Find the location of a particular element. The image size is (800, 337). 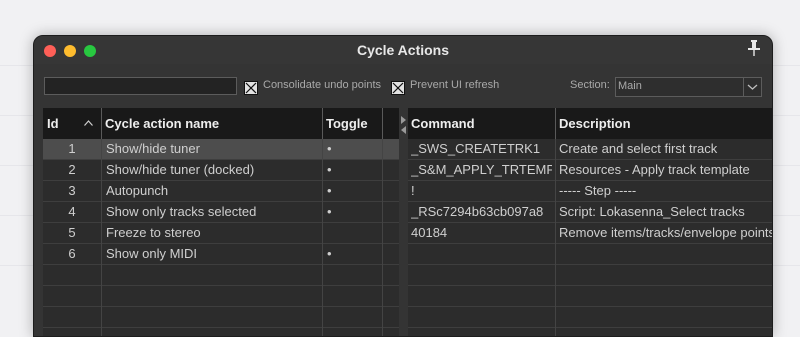

column-header-command: Command is located at coordinates (481, 123).